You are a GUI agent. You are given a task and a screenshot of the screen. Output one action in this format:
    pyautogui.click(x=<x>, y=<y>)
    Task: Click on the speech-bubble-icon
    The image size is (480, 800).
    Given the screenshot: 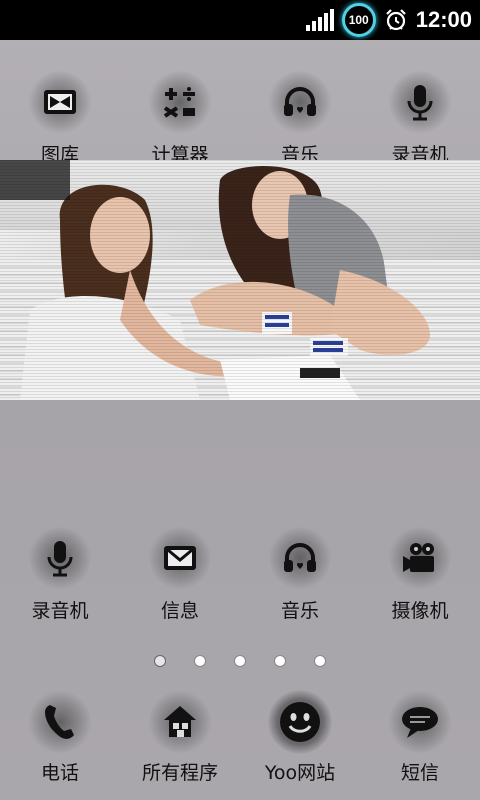 What is the action you would take?
    pyautogui.click(x=420, y=722)
    